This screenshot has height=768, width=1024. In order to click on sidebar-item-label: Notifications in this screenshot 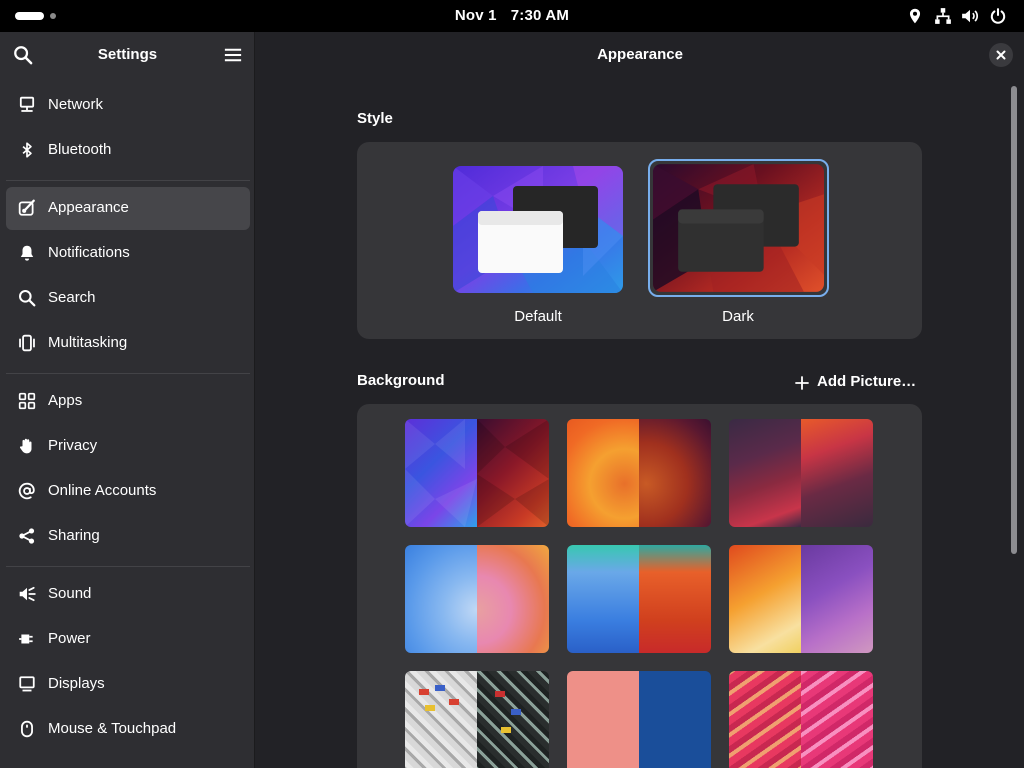, I will do `click(89, 252)`.